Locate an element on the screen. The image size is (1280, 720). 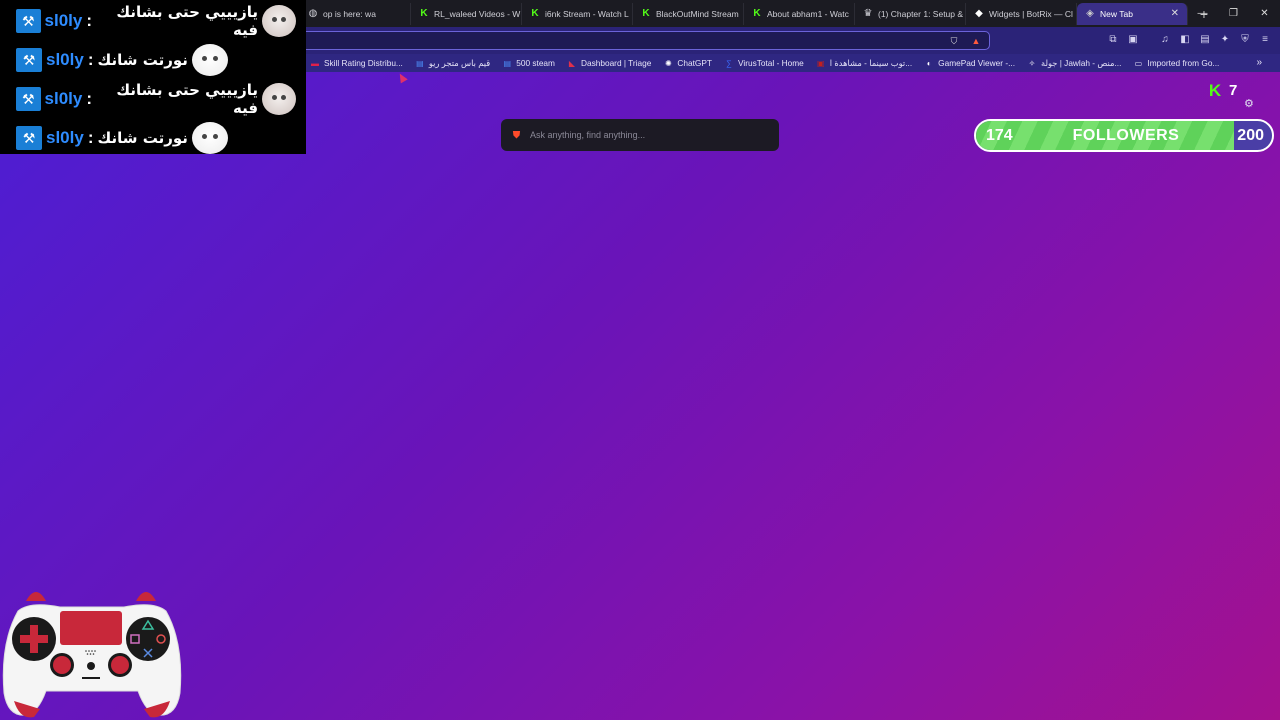
tab-5: ♛ (1) Chapter 1: Setup & is located at coordinates (910, 13).